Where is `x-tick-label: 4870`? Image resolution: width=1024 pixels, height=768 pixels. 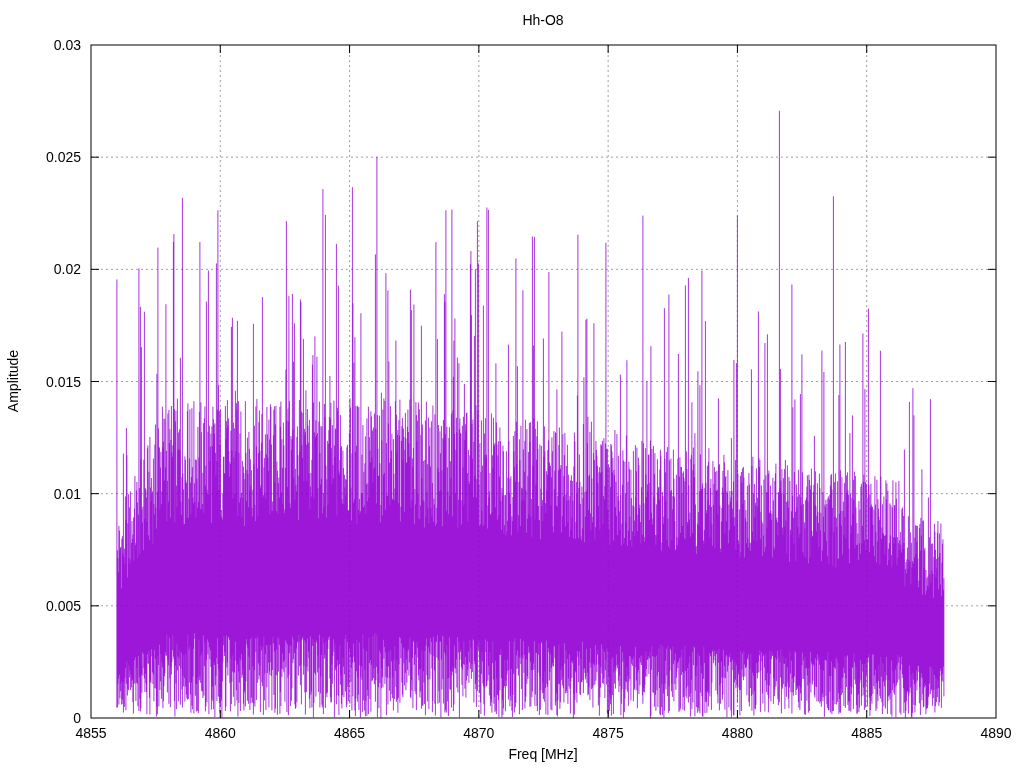 x-tick-label: 4870 is located at coordinates (479, 733).